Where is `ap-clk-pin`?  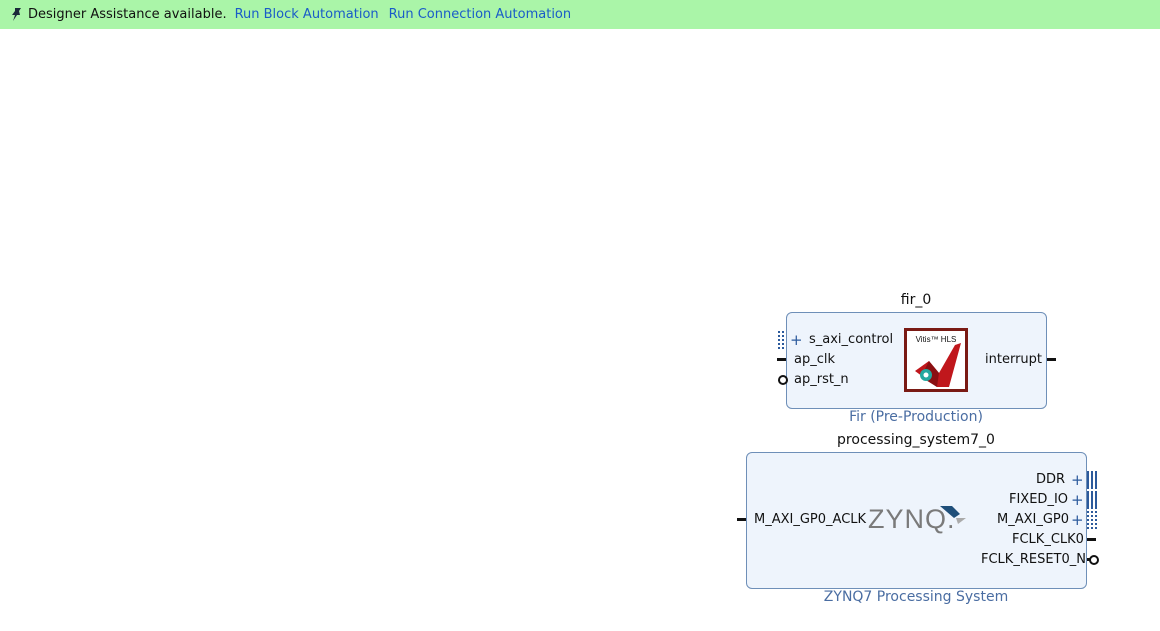
ap-clk-pin is located at coordinates (781, 359).